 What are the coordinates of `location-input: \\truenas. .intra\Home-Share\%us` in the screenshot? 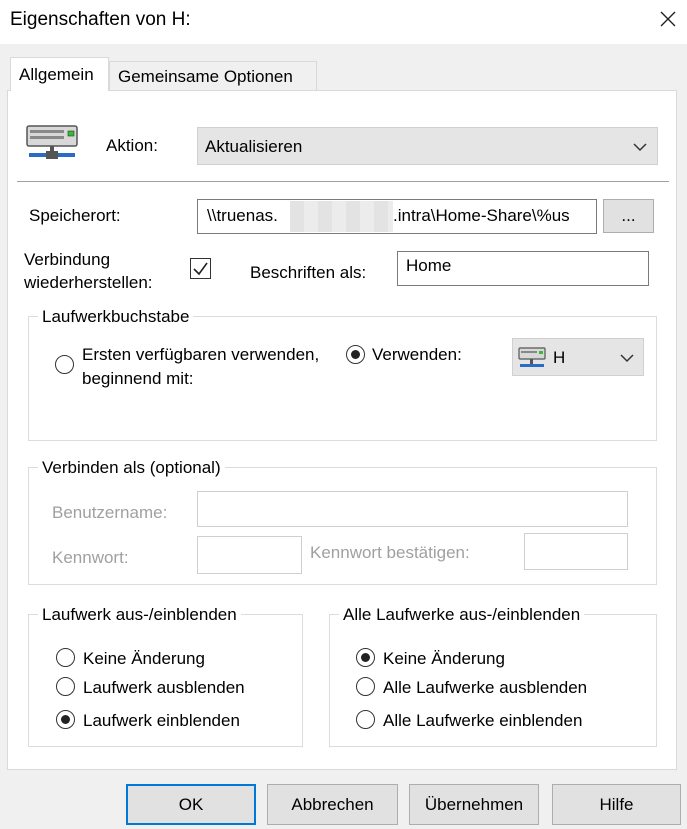 It's located at (397, 216).